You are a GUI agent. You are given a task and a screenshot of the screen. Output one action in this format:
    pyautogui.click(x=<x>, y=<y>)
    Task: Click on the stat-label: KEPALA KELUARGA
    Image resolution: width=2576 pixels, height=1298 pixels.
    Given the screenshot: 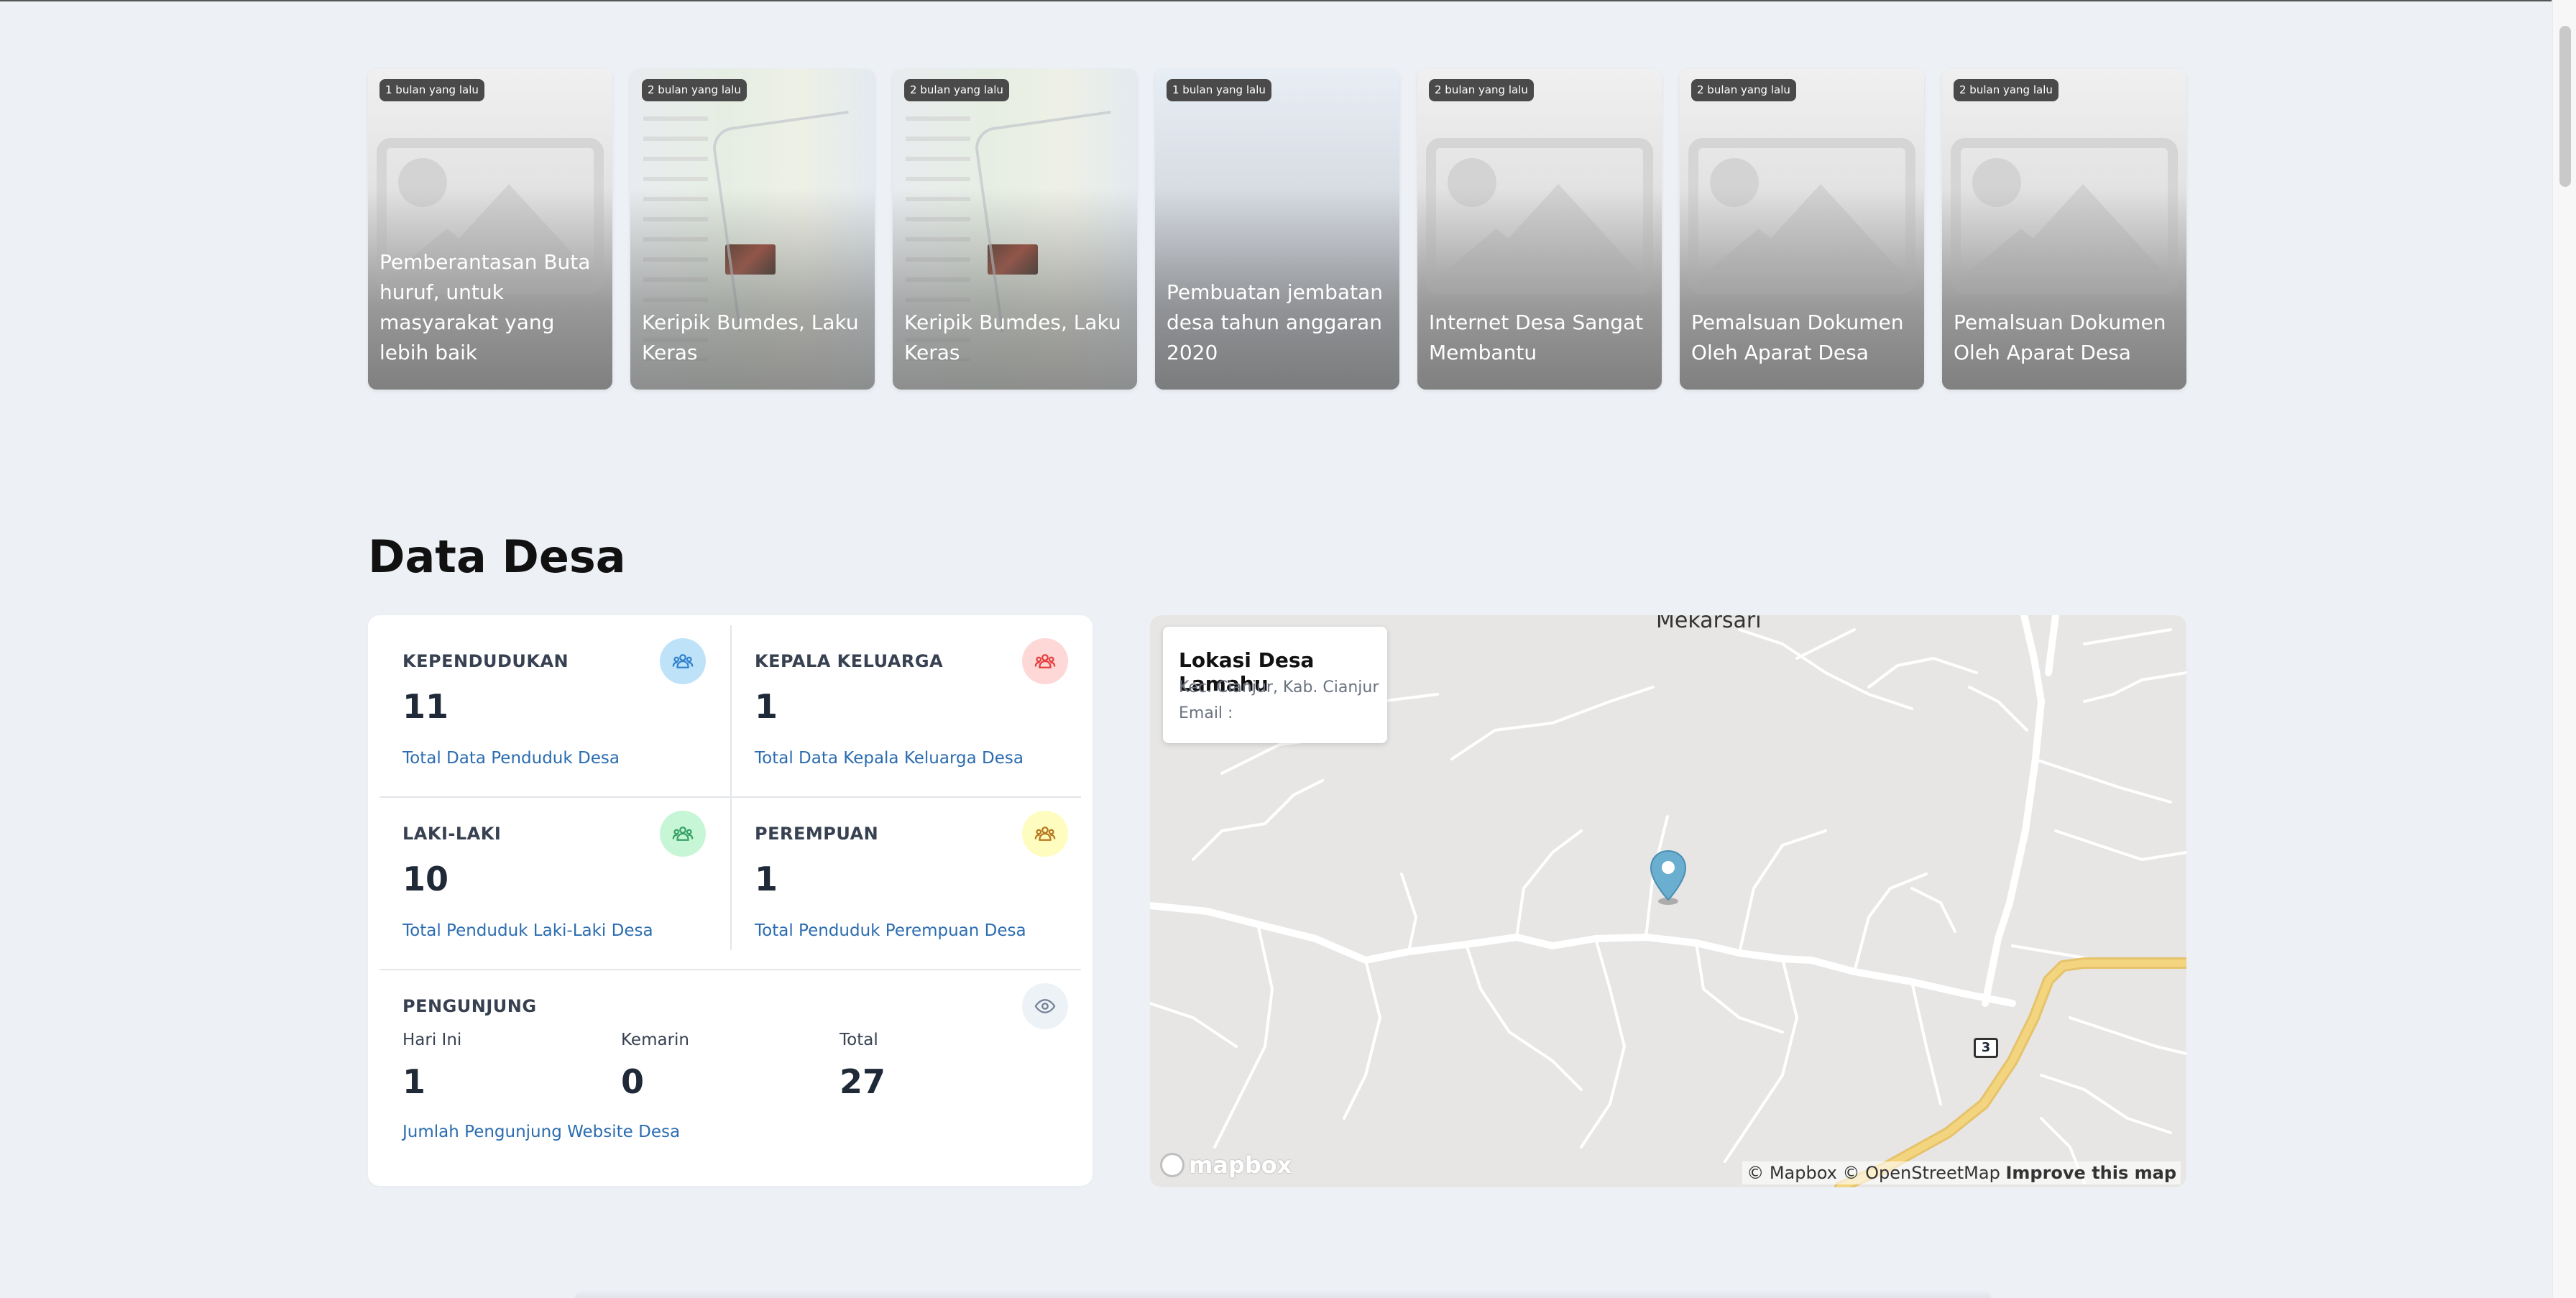 What is the action you would take?
    pyautogui.click(x=849, y=661)
    